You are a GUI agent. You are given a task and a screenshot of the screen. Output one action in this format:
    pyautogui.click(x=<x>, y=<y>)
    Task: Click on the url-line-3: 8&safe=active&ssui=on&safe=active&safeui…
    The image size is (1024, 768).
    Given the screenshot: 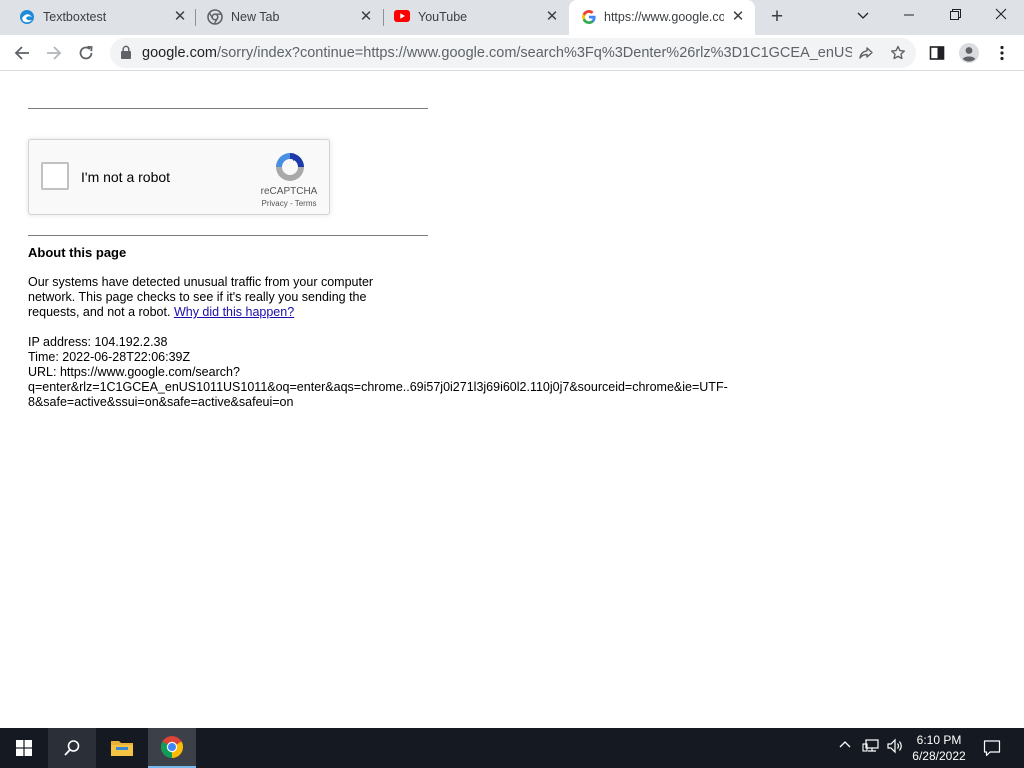 What is the action you would take?
    pyautogui.click(x=161, y=402)
    